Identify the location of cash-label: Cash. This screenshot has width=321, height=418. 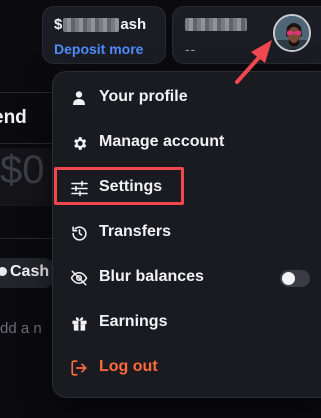
(30, 271).